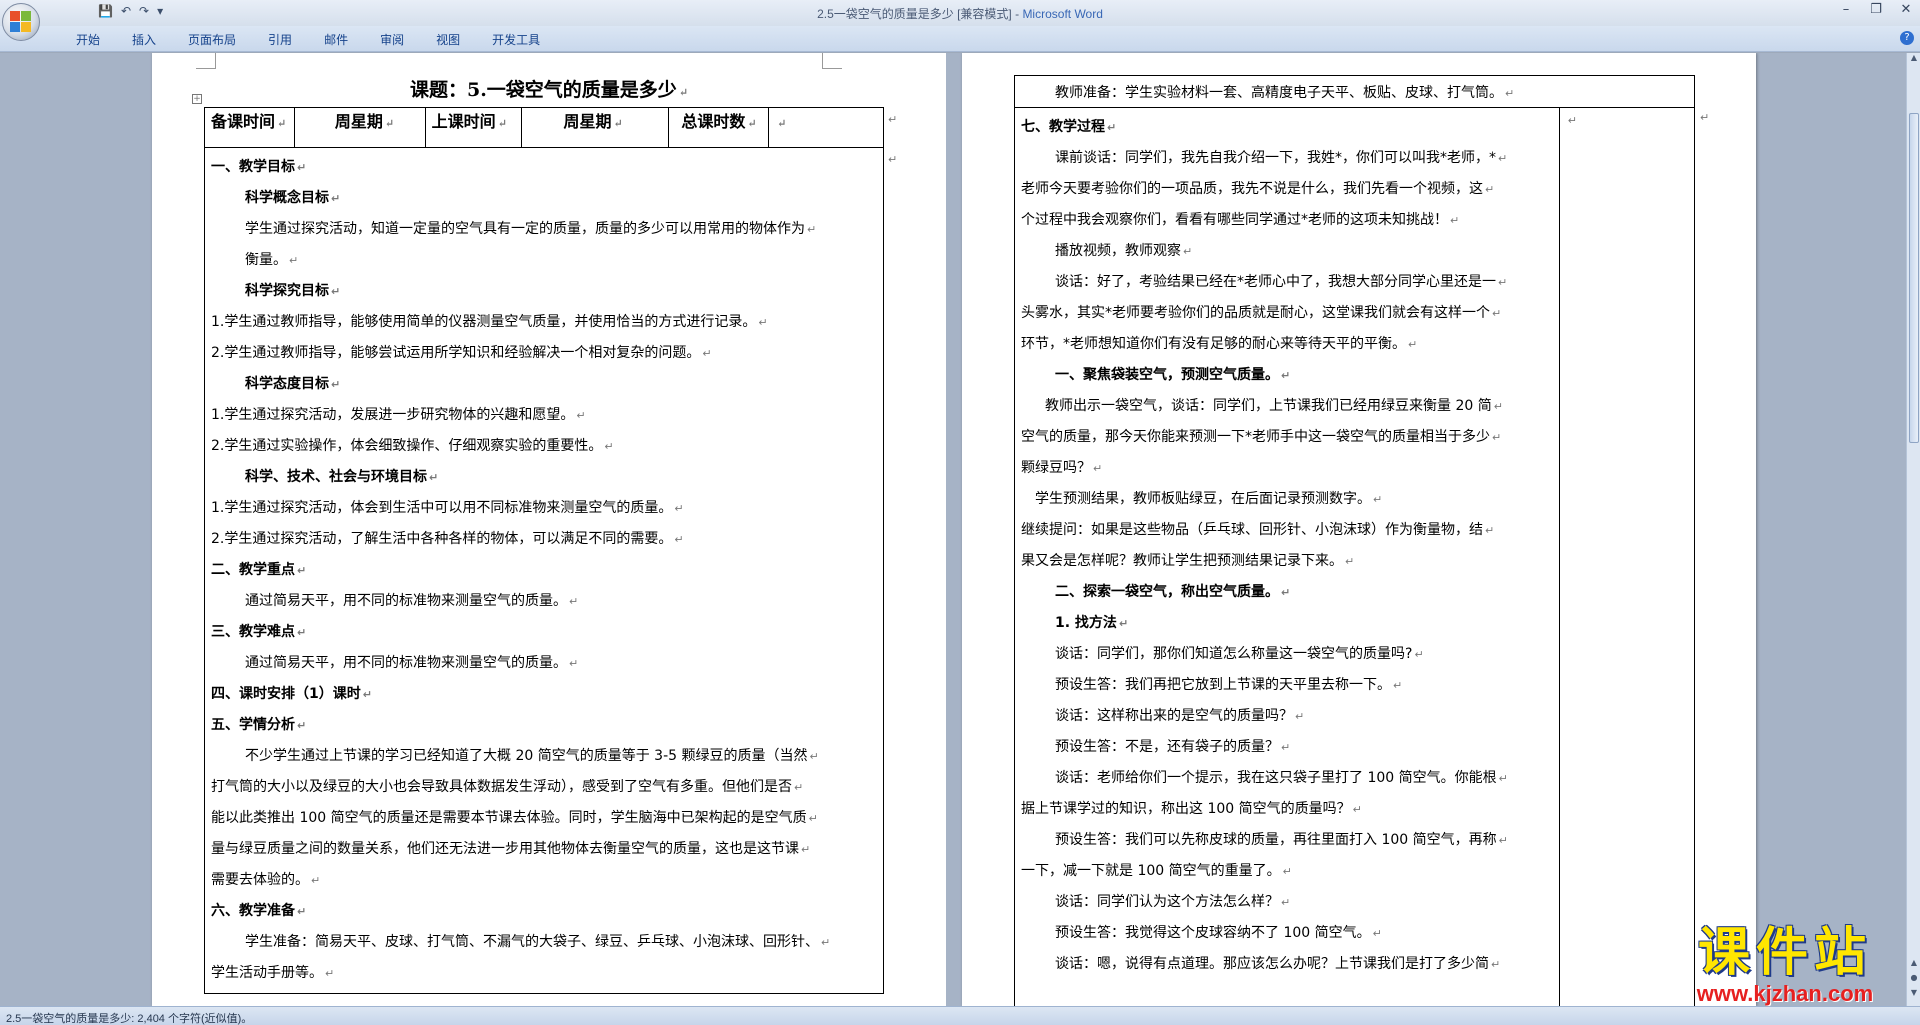 The image size is (1920, 1025). I want to click on tab-home: 开始, so click(88, 39).